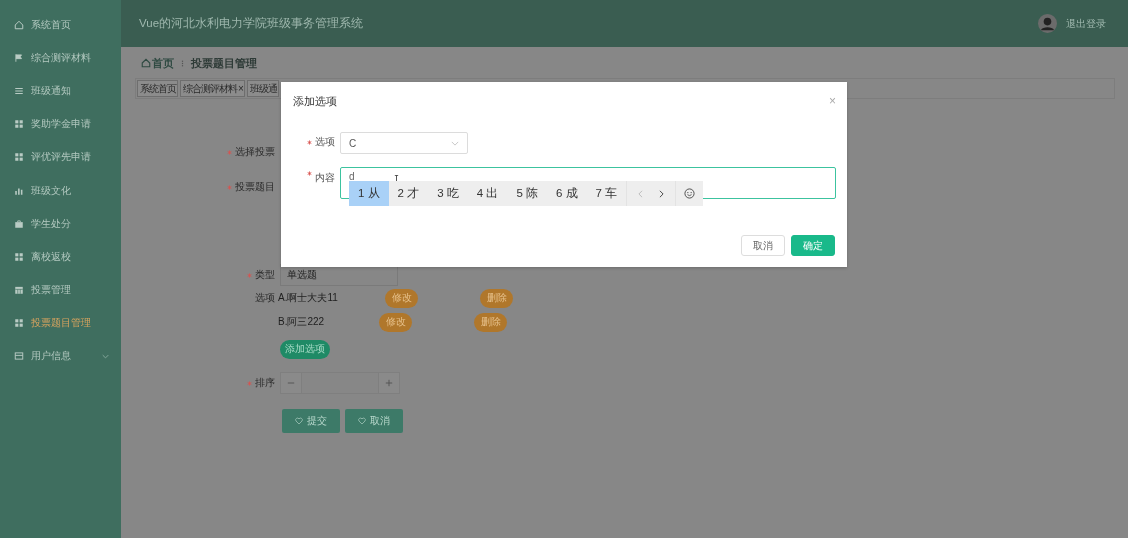  What do you see at coordinates (251, 23) in the screenshot?
I see `app-title: Vue的河北水利电力学院班级事务管理系统` at bounding box center [251, 23].